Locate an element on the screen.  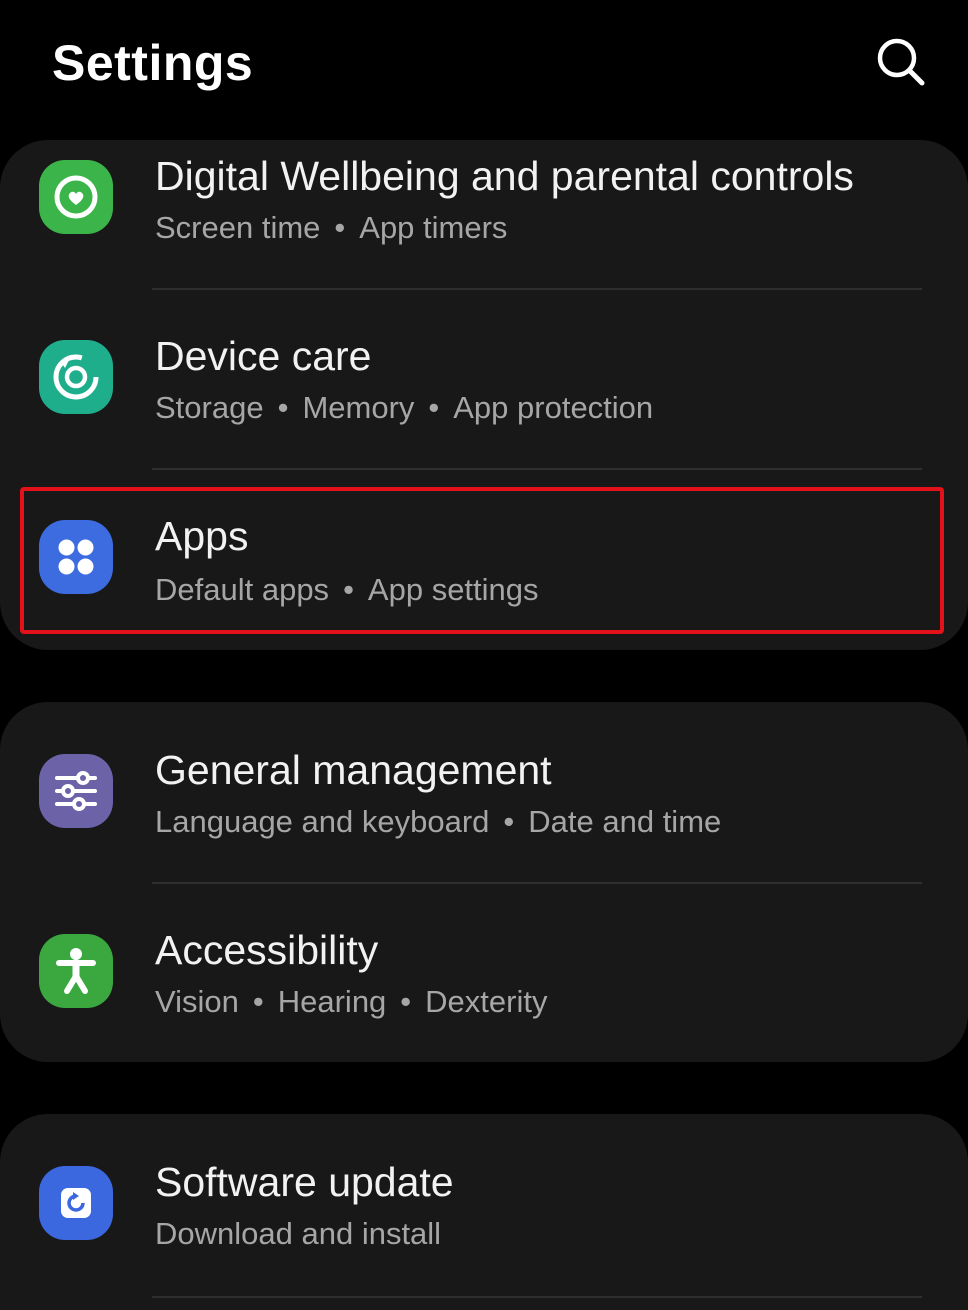
device-care-icon is located at coordinates (76, 377).